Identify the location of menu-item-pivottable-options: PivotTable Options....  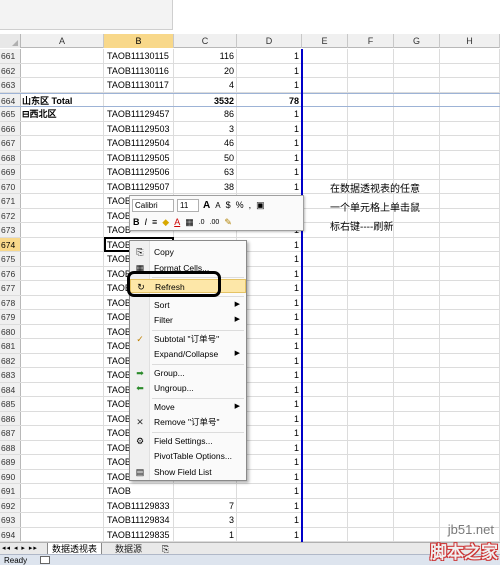
(188, 456).